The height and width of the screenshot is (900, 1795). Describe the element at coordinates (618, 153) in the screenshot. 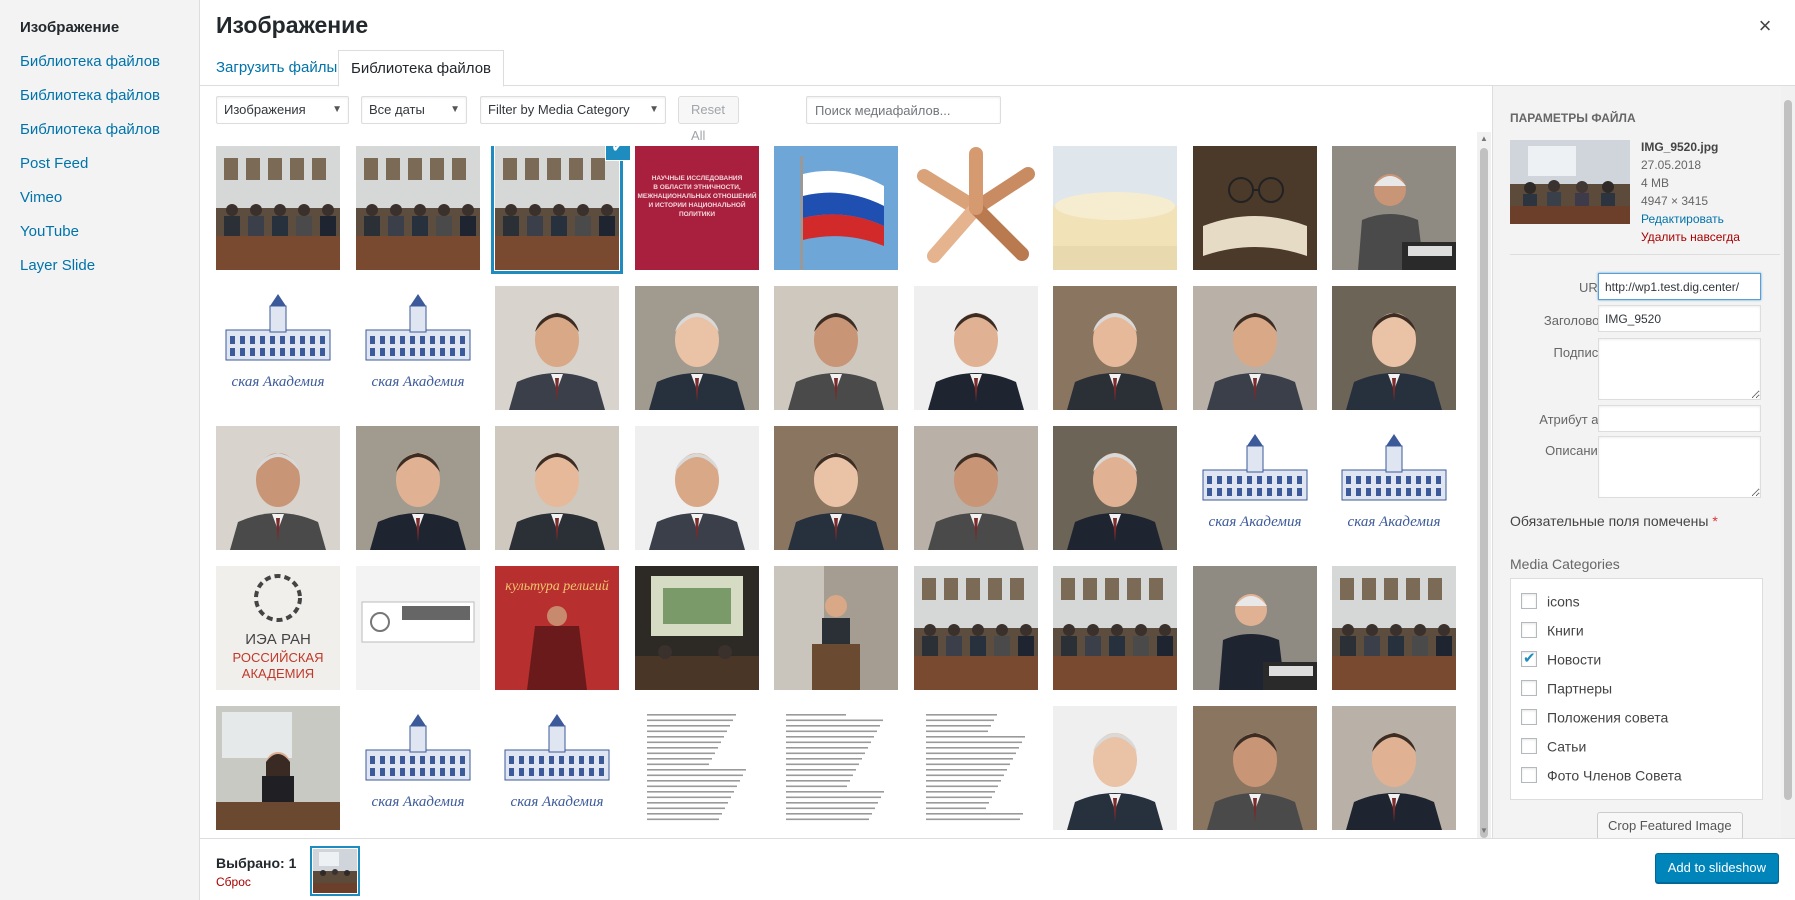

I see `selected-check-icon: ✔` at that location.